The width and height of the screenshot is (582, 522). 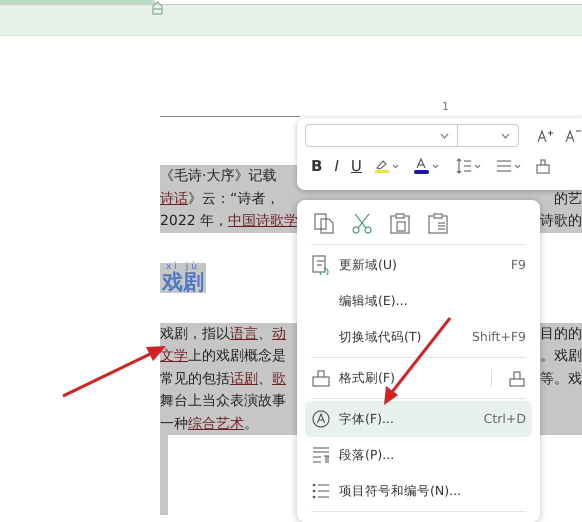 I want to click on document-text: 》云：“诗者，, so click(x=234, y=198).